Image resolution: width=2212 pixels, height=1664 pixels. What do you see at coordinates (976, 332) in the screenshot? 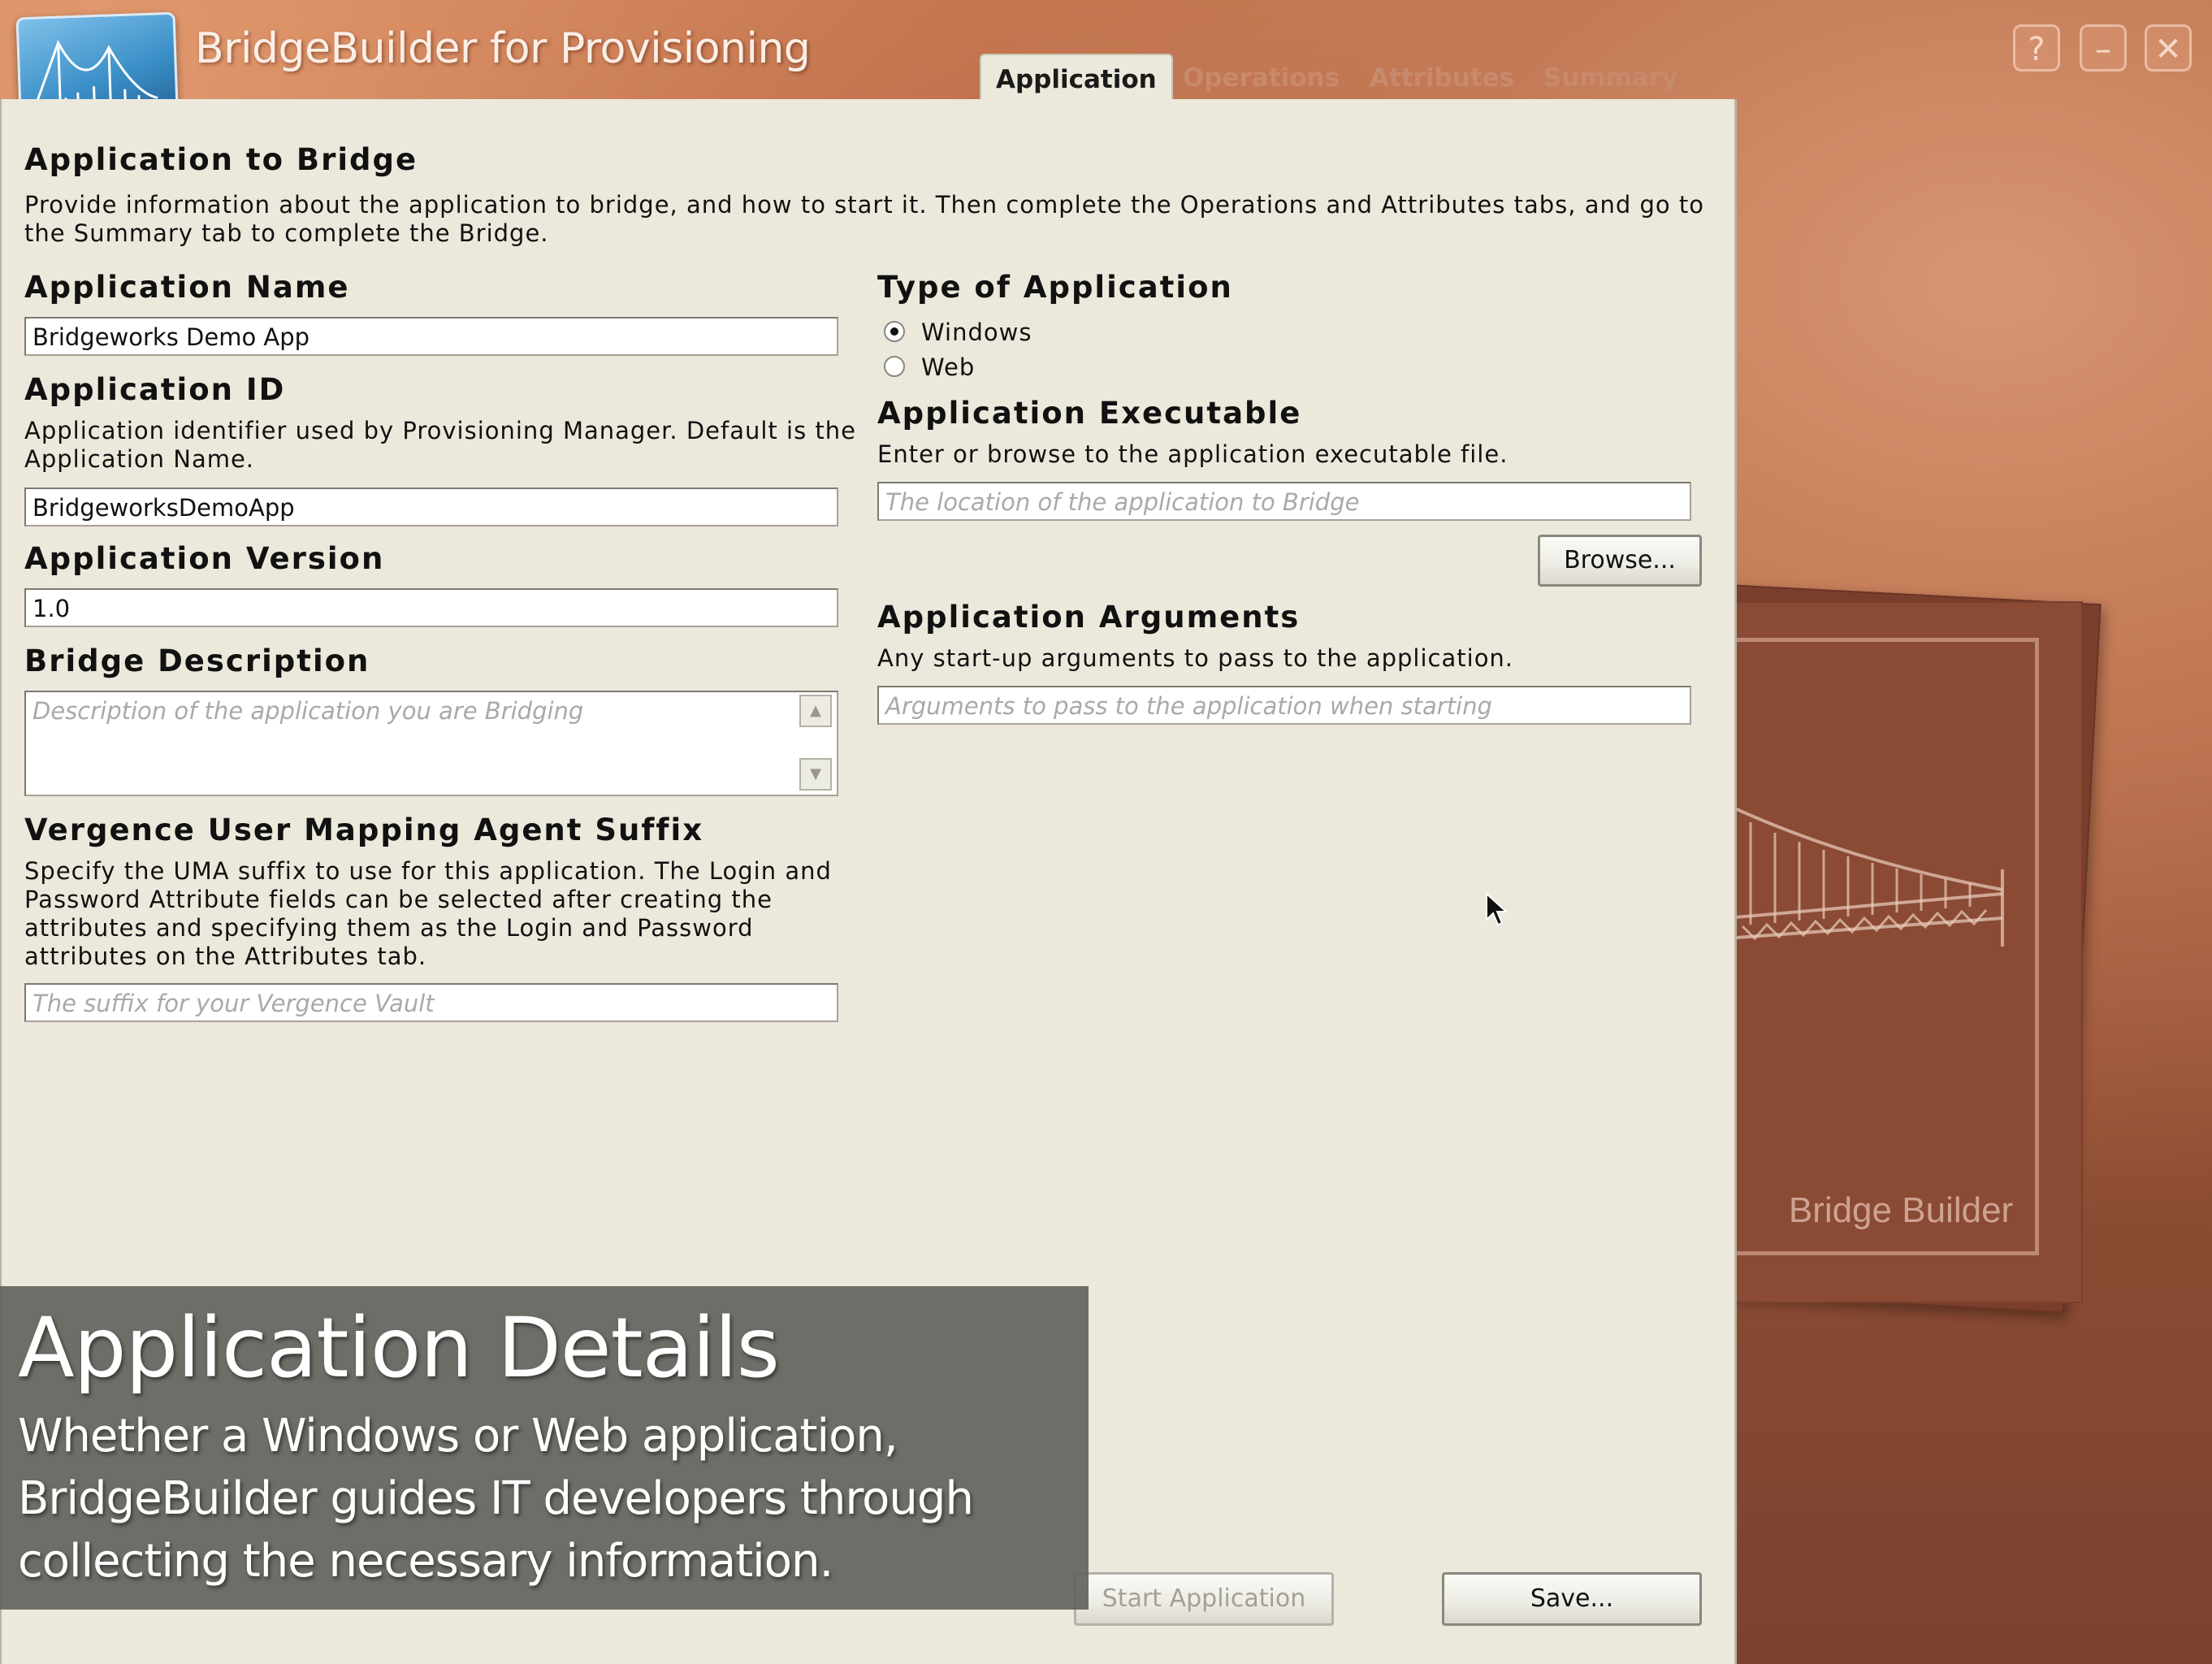
I see `radio-windows-label: Windows` at bounding box center [976, 332].